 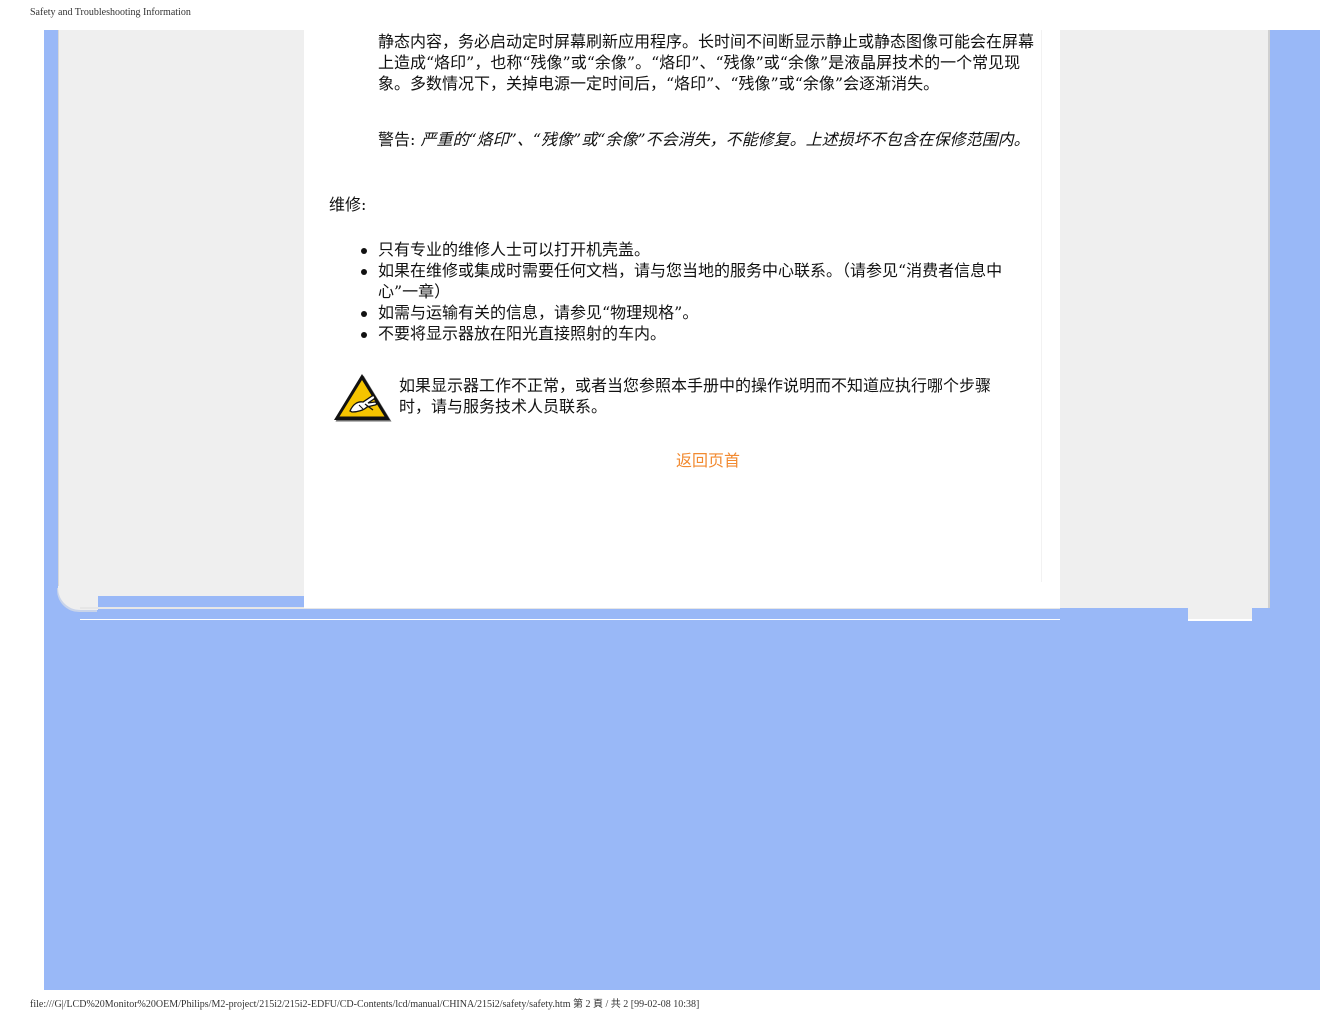 I want to click on left-frame-panel, so click(x=181, y=313).